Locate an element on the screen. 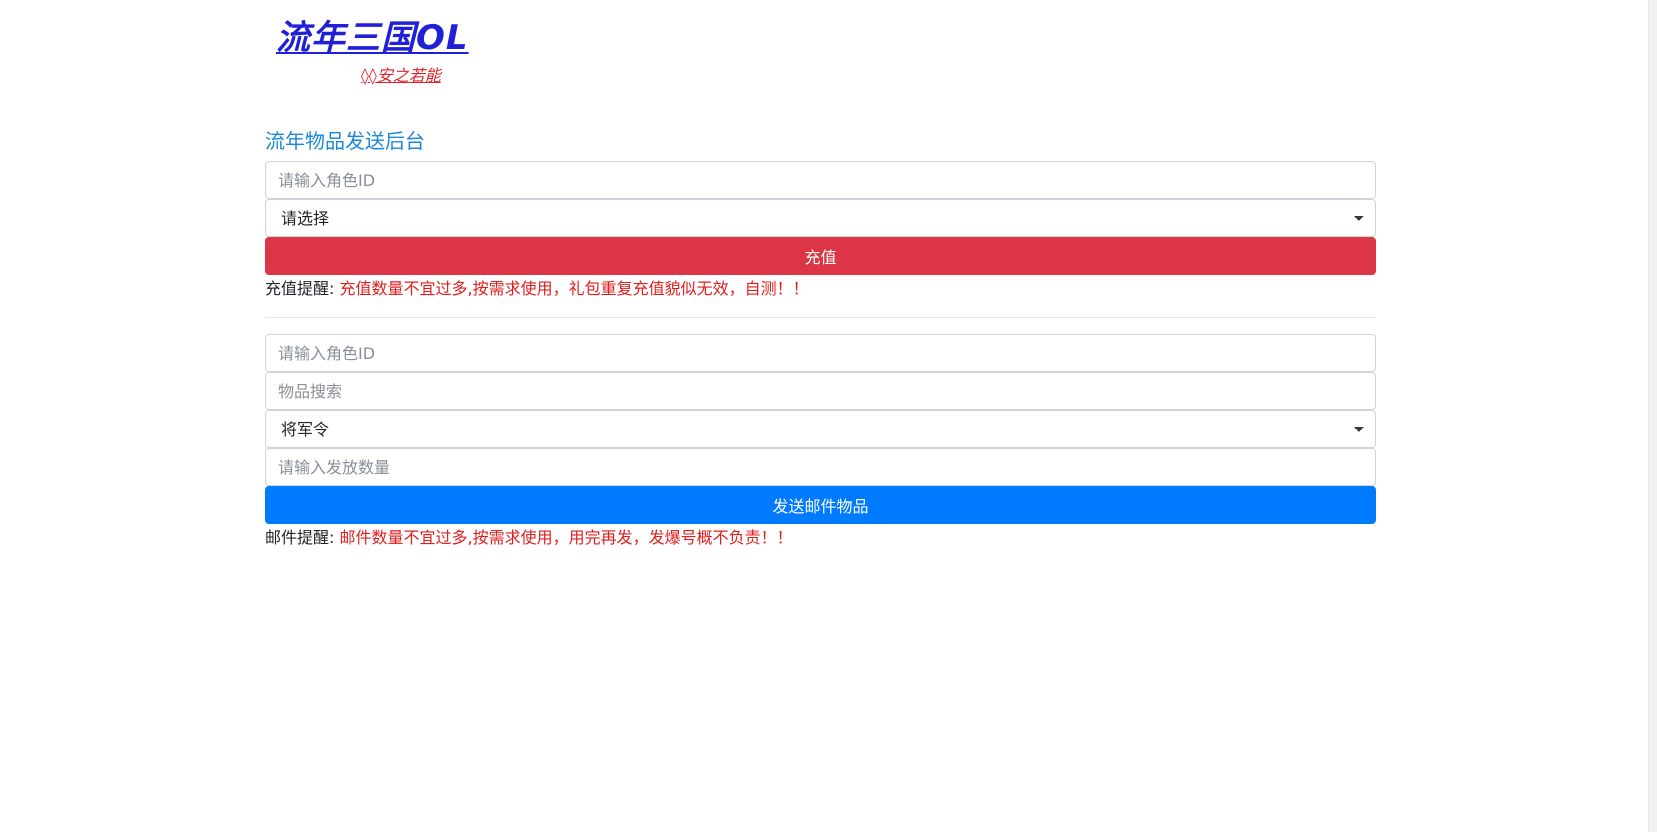 This screenshot has width=1657, height=832. recharge-note-text: 充值数量不宜过多,按需求使用，礼包重复充值貌似无效，自测！！ is located at coordinates (574, 288).